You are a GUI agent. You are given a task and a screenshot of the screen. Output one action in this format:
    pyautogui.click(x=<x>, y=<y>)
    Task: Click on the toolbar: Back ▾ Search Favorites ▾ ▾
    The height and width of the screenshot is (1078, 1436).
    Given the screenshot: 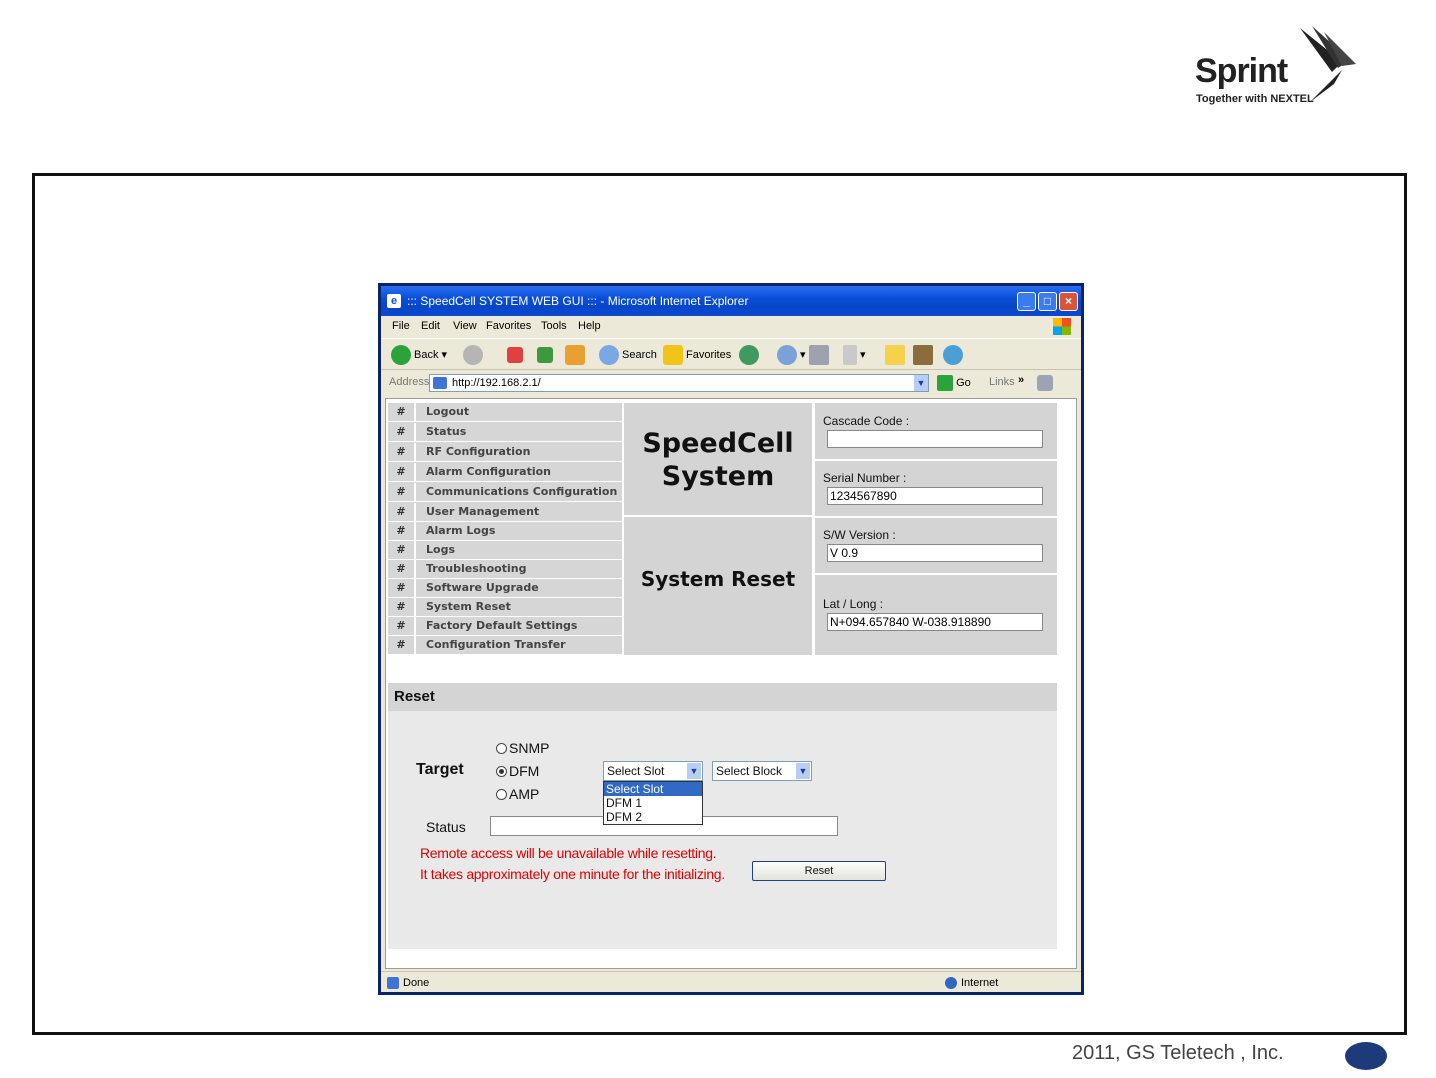 What is the action you would take?
    pyautogui.click(x=731, y=354)
    